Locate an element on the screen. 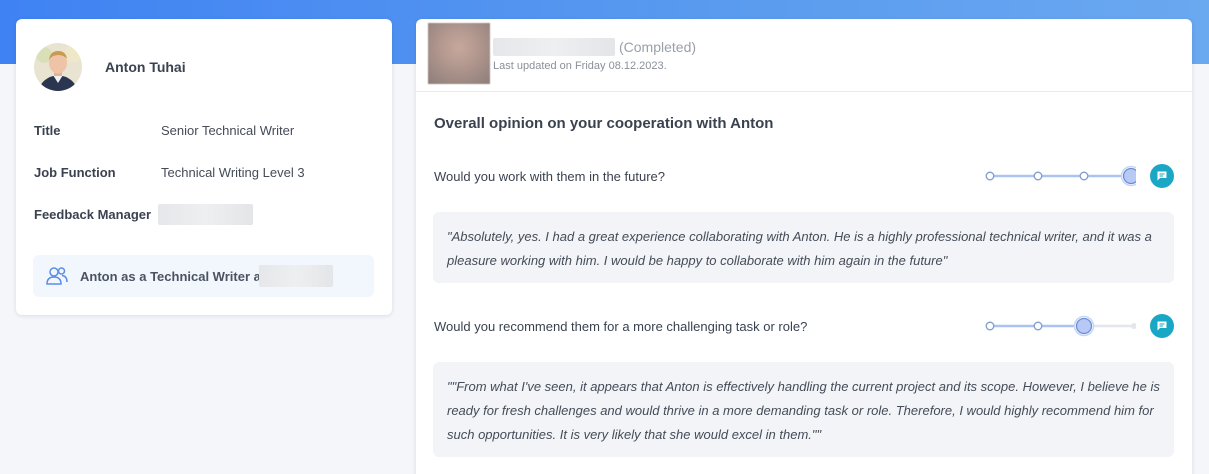 This screenshot has height=474, width=1209. info-label: Feedback Manager is located at coordinates (93, 214).